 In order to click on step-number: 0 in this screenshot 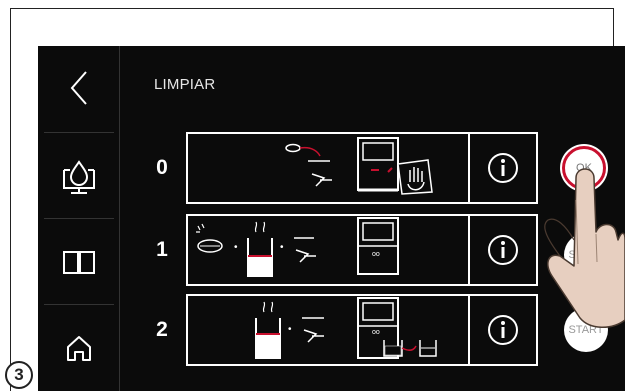, I will do `click(162, 167)`.